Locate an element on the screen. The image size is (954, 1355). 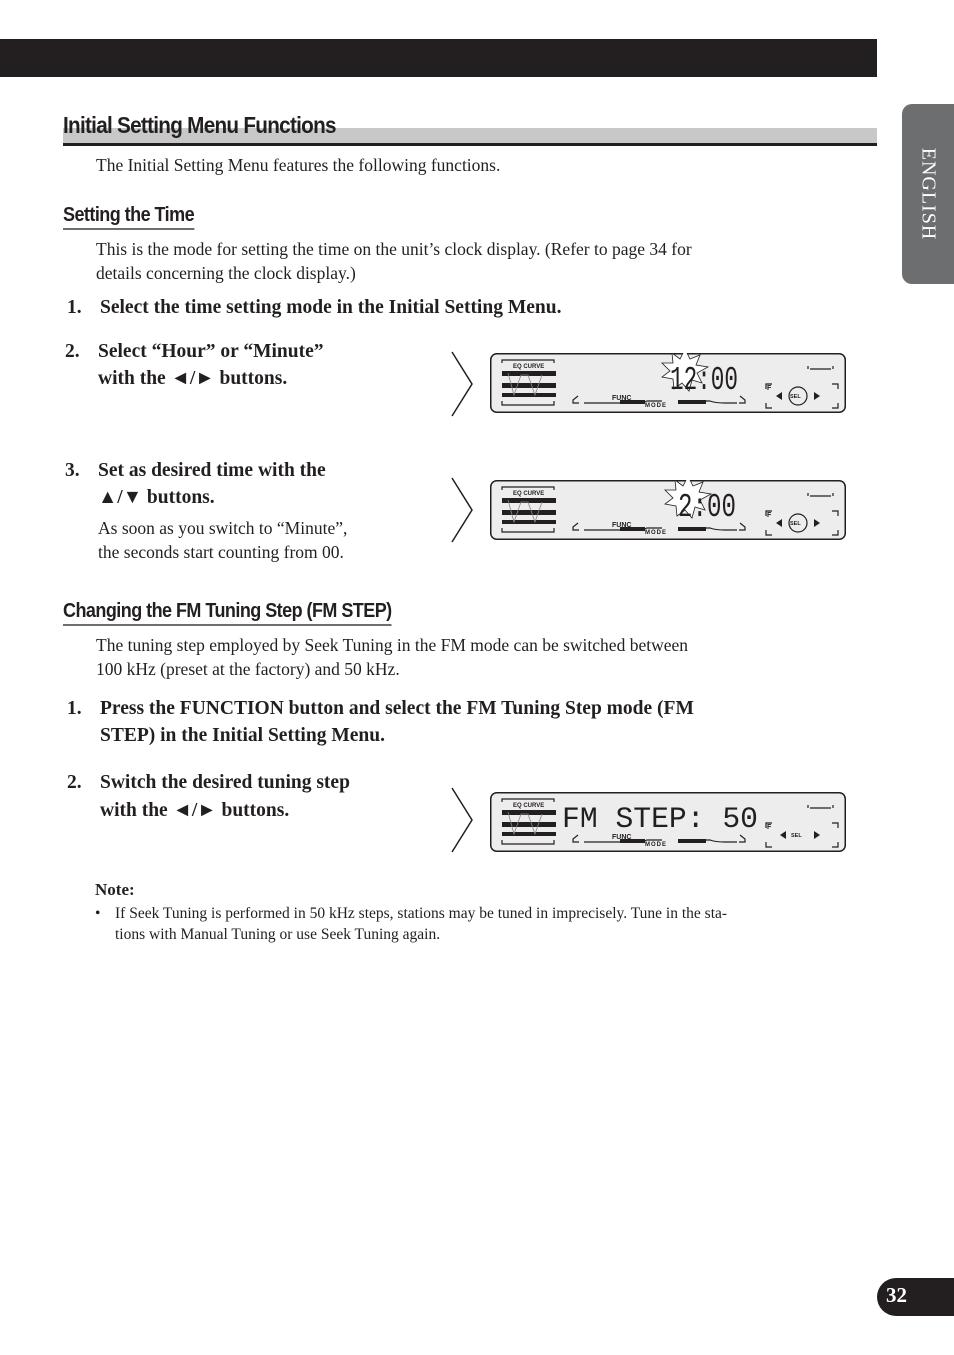
step-text-line-2: ▲/▼ buttons. is located at coordinates (156, 497).